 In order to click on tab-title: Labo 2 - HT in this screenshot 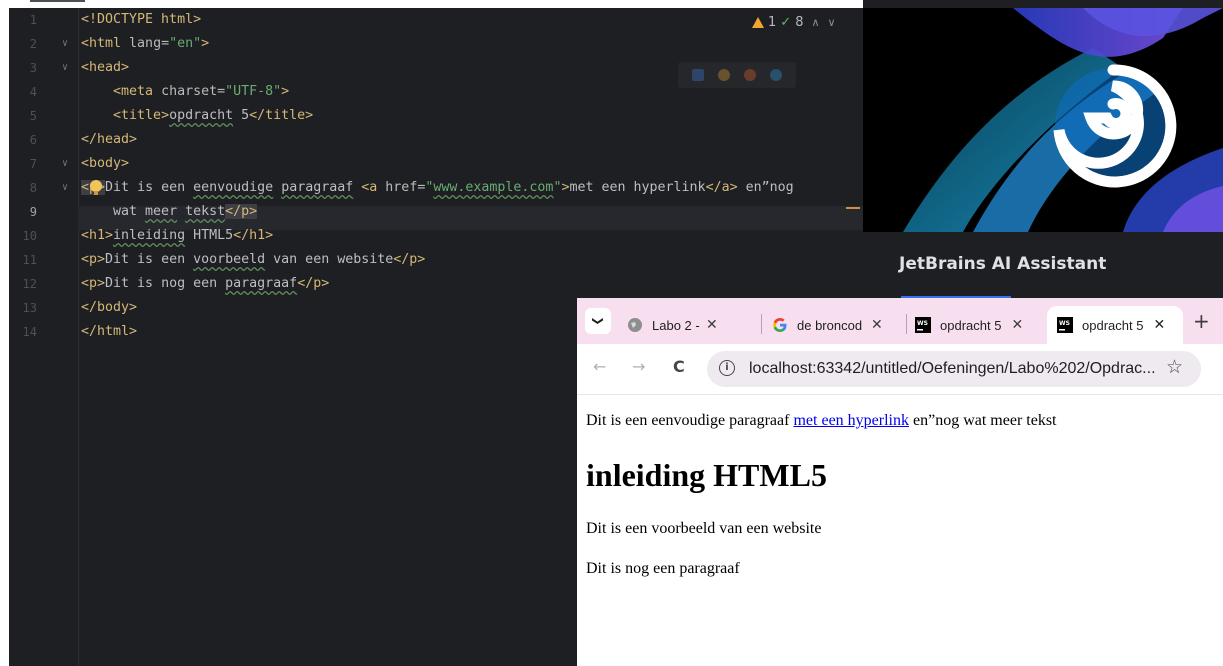, I will do `click(676, 325)`.